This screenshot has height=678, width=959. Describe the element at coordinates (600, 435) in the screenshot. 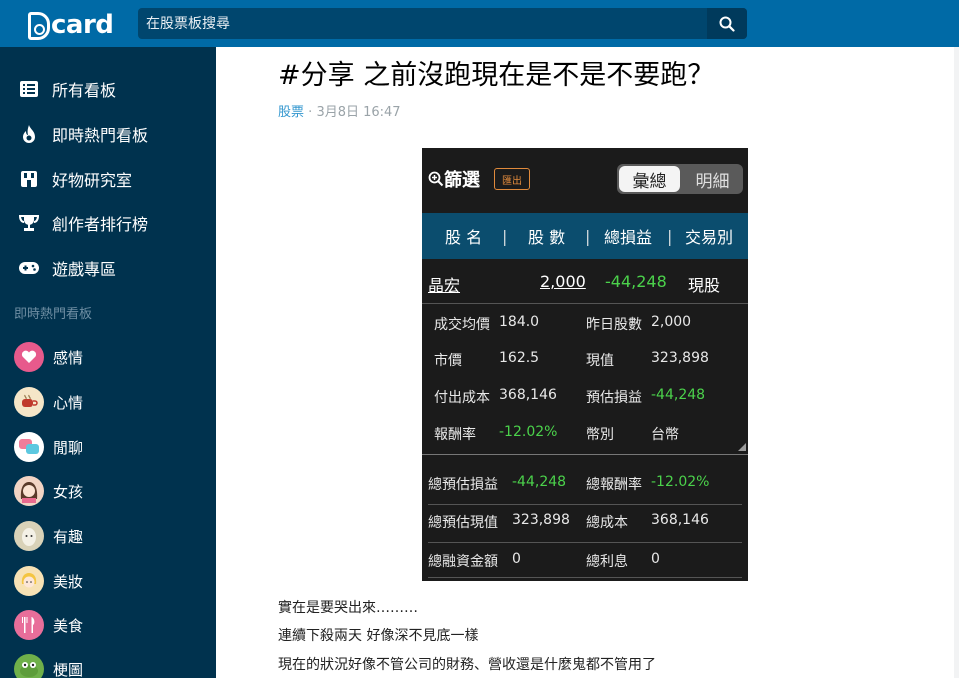

I see `detail-label: 幣別` at that location.